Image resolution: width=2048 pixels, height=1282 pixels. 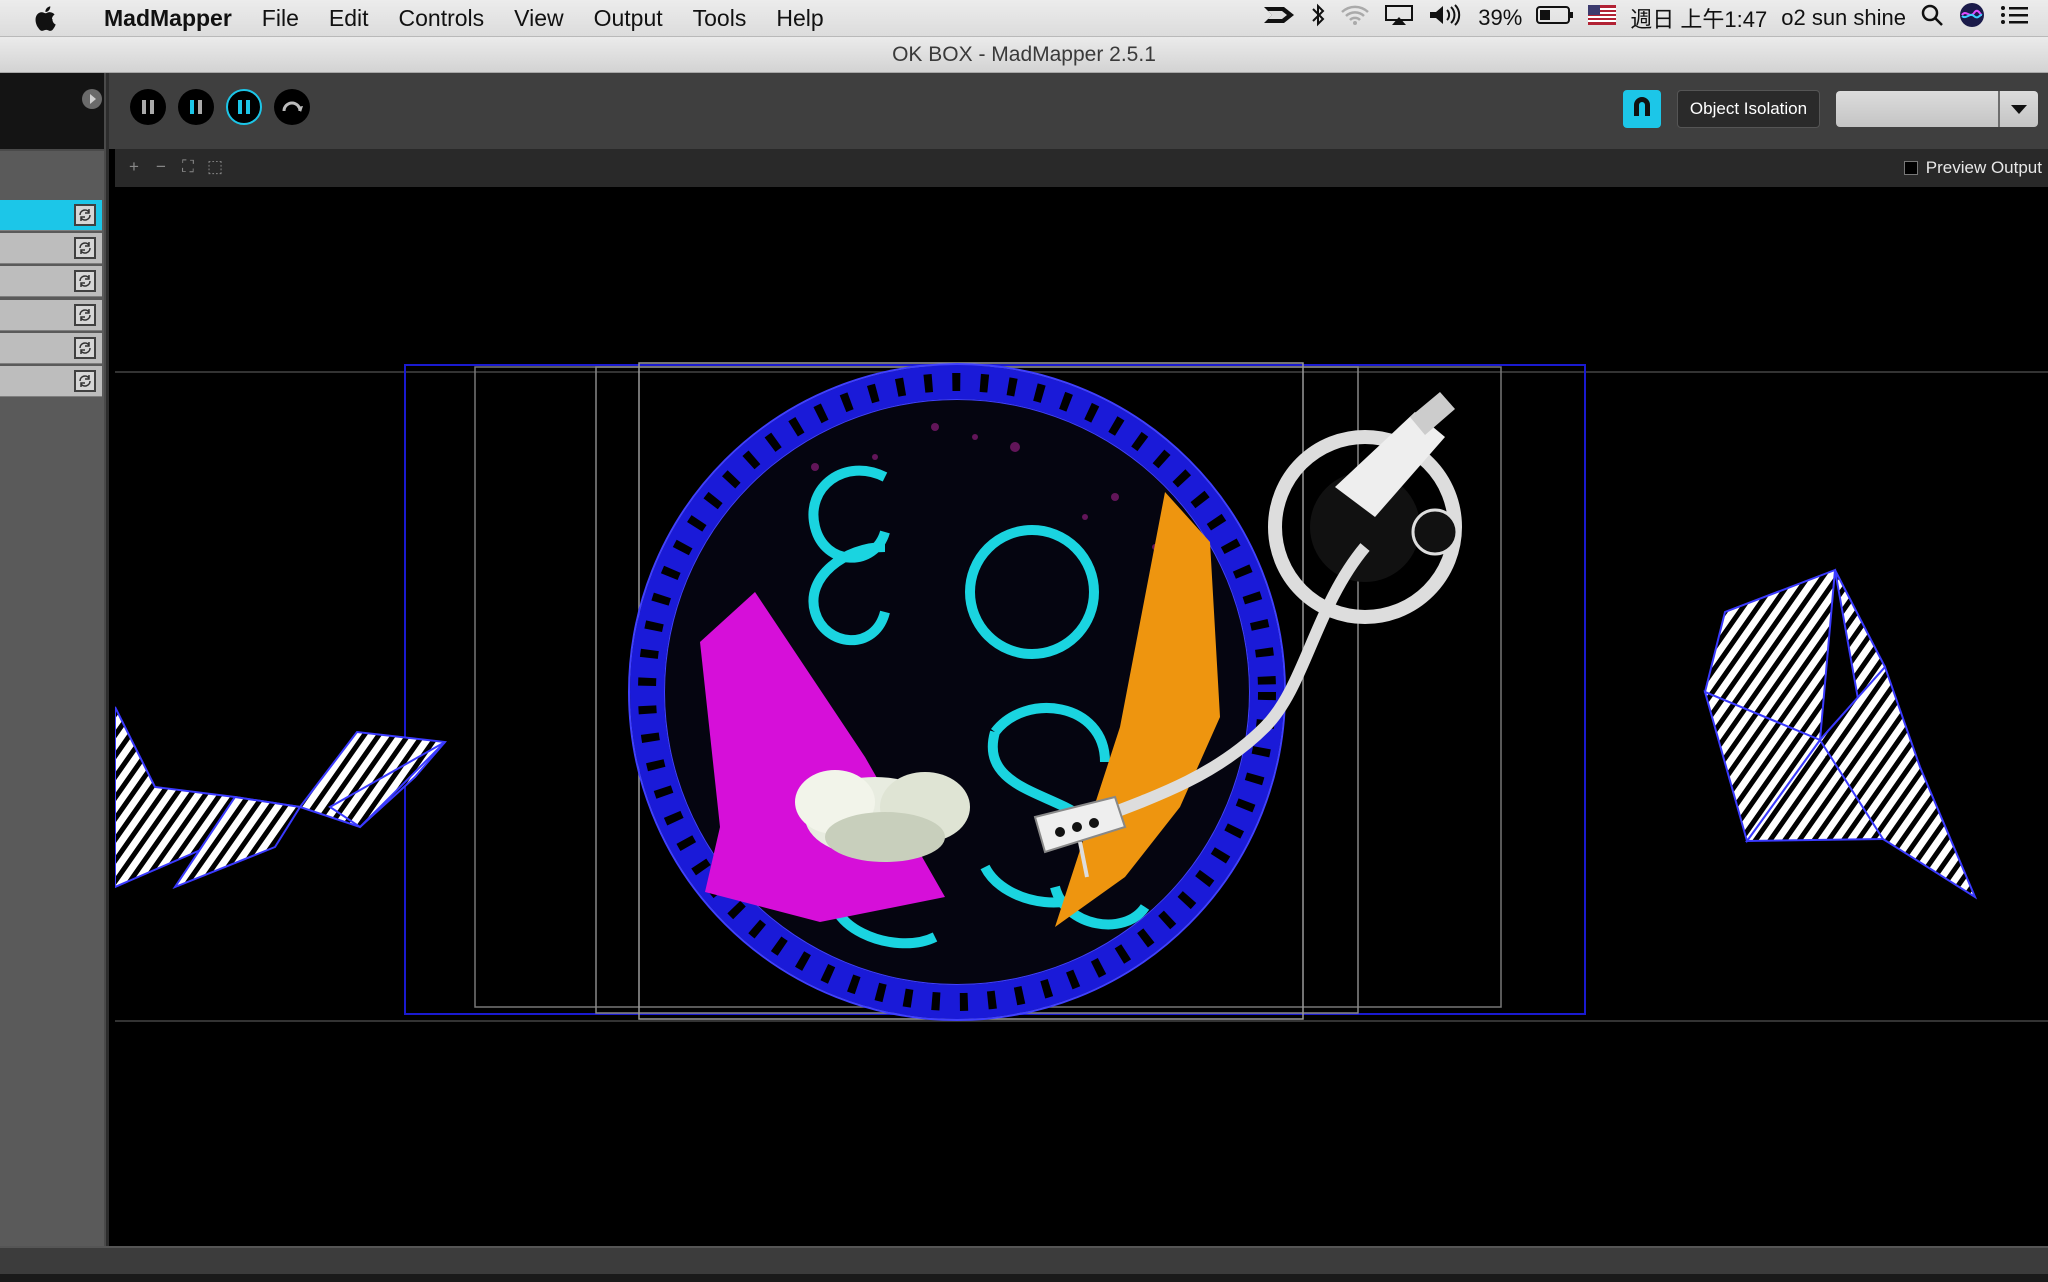 What do you see at coordinates (188, 167) in the screenshot?
I see `fit-icon: ⛶` at bounding box center [188, 167].